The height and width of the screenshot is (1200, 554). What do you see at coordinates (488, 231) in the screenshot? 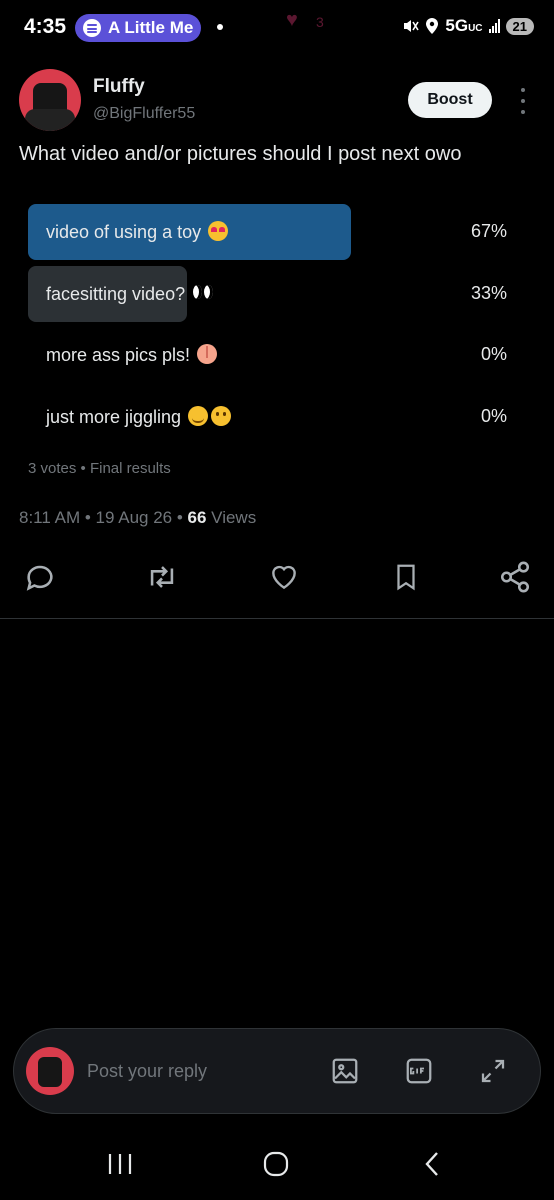
I see `poll-option-percent: 67%` at bounding box center [488, 231].